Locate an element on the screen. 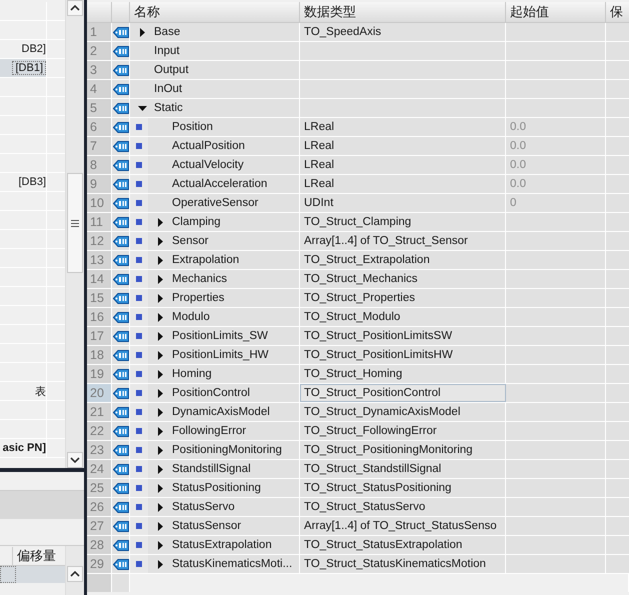  column-header: 起始值 is located at coordinates (529, 12).